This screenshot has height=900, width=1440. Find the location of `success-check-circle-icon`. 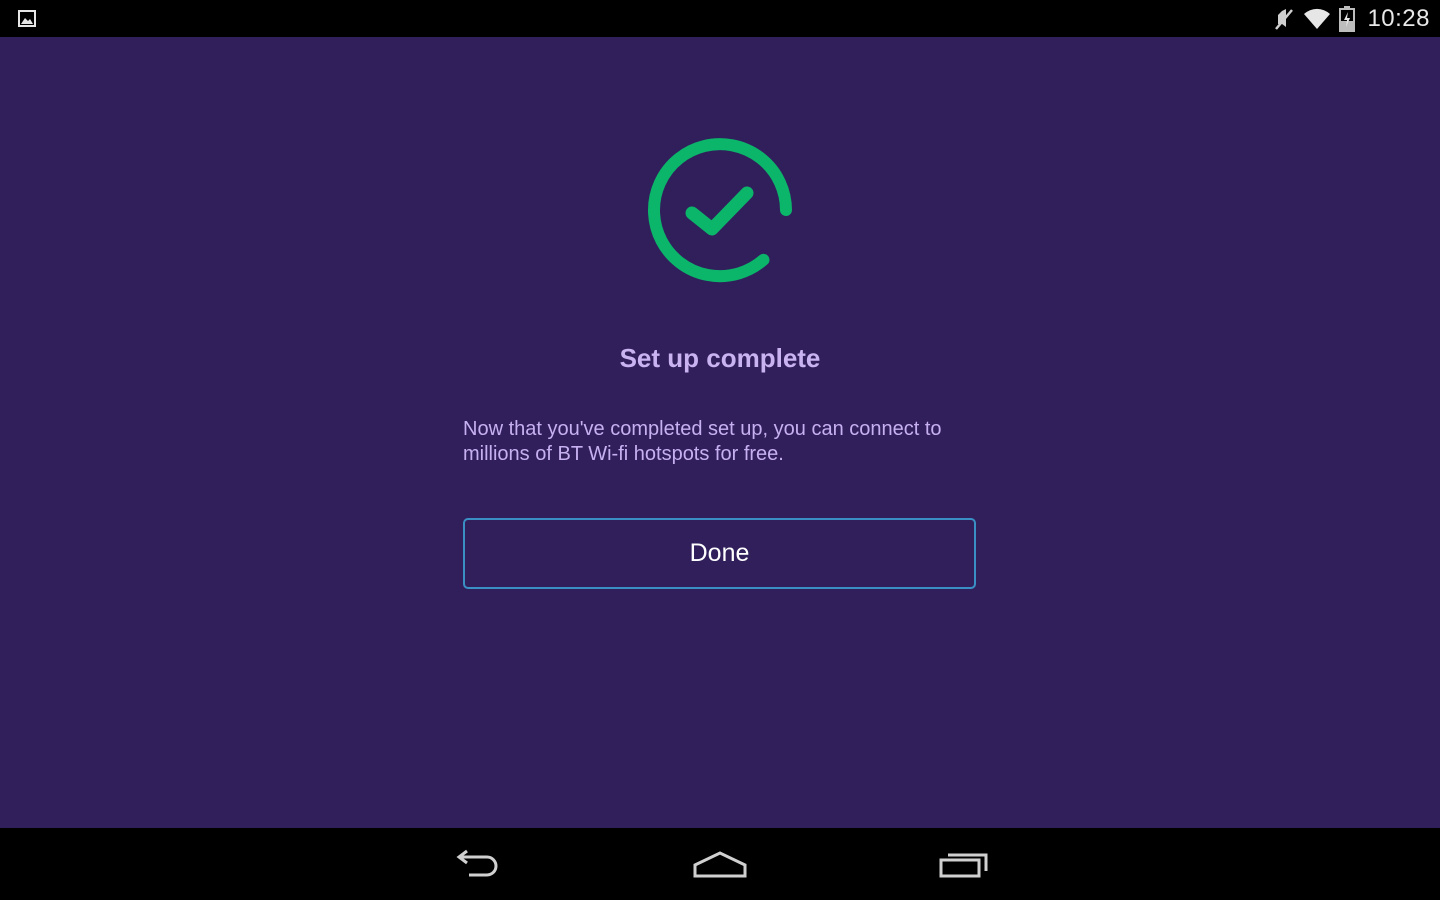

success-check-circle-icon is located at coordinates (720, 210).